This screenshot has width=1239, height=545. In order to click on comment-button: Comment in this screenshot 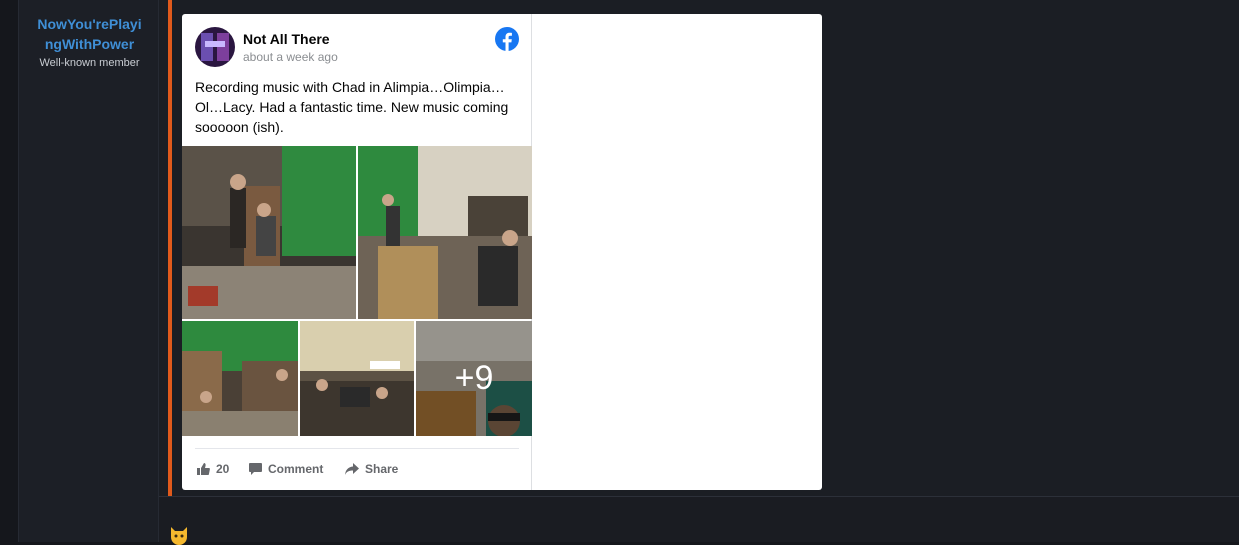, I will do `click(286, 469)`.